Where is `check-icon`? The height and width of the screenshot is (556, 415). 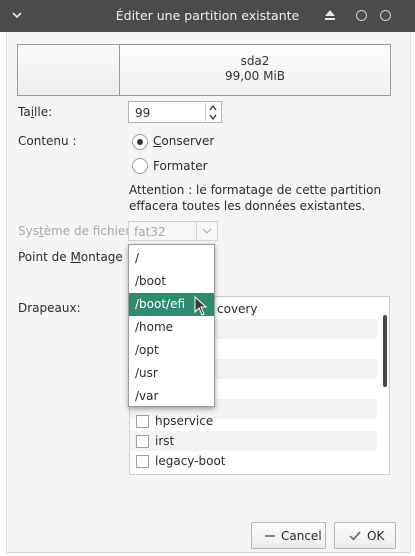 check-icon is located at coordinates (355, 536).